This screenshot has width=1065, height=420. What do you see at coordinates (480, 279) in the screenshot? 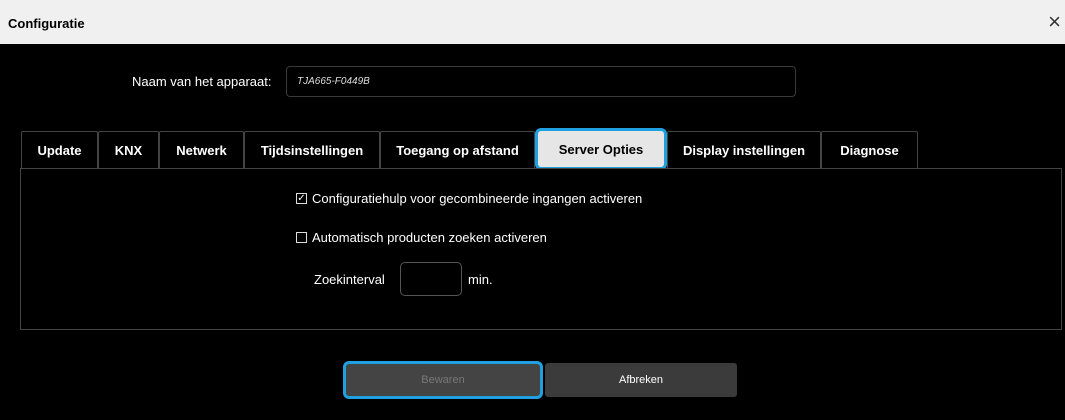
I see `interval-unit: min.` at bounding box center [480, 279].